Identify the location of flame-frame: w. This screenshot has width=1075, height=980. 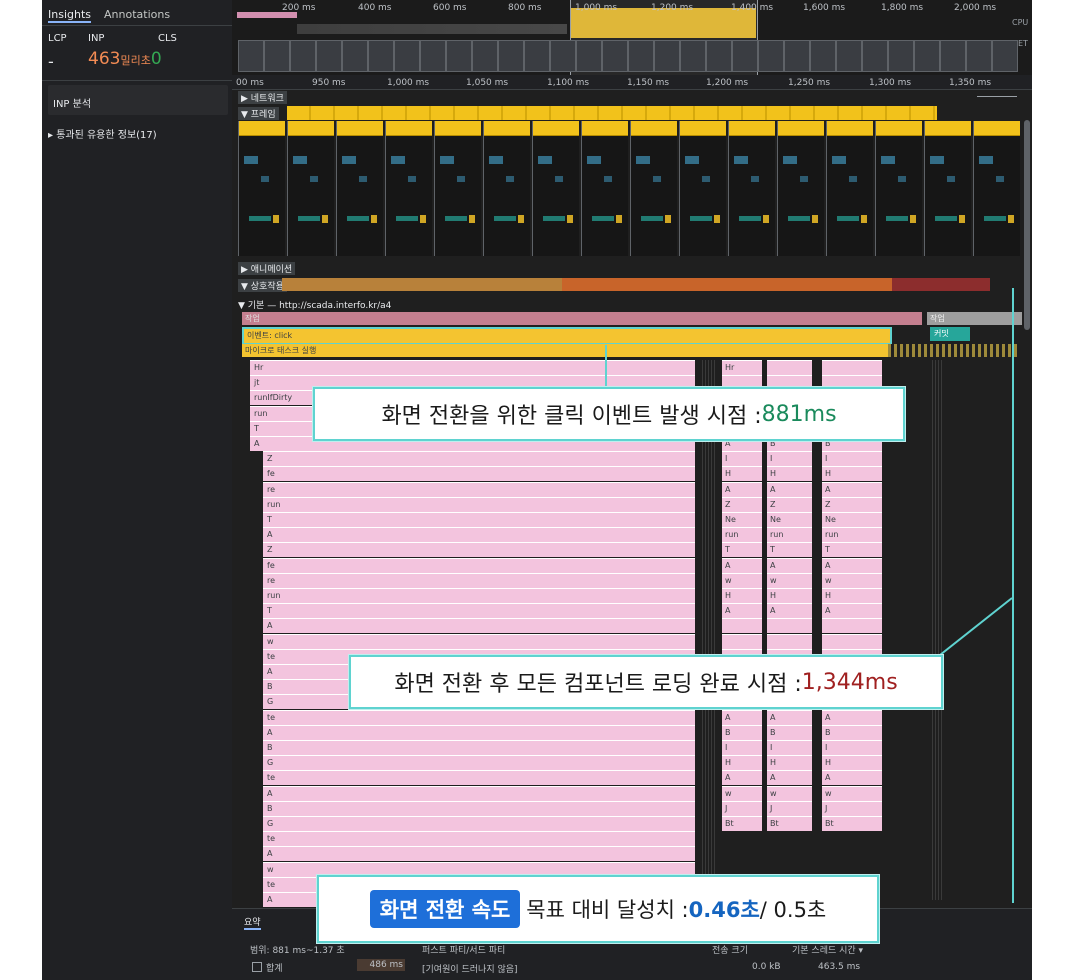
(742, 580).